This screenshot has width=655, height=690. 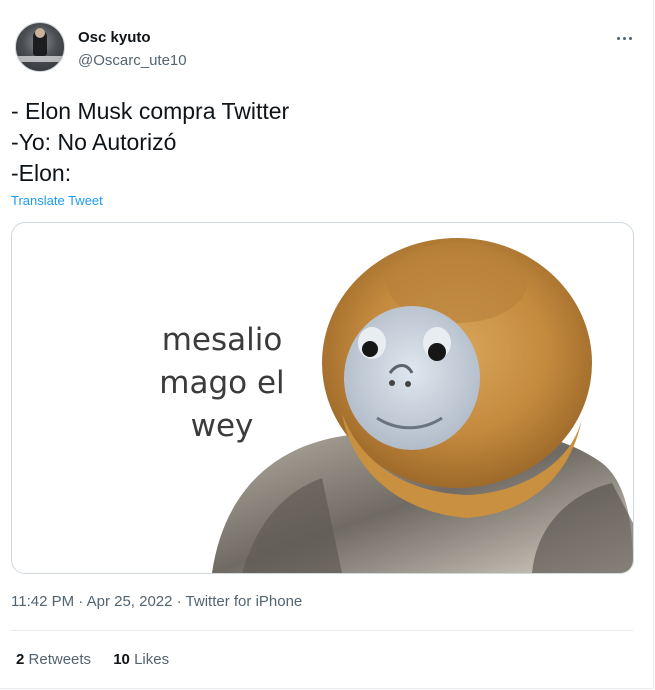 I want to click on meme-line: wey, so click(x=222, y=426).